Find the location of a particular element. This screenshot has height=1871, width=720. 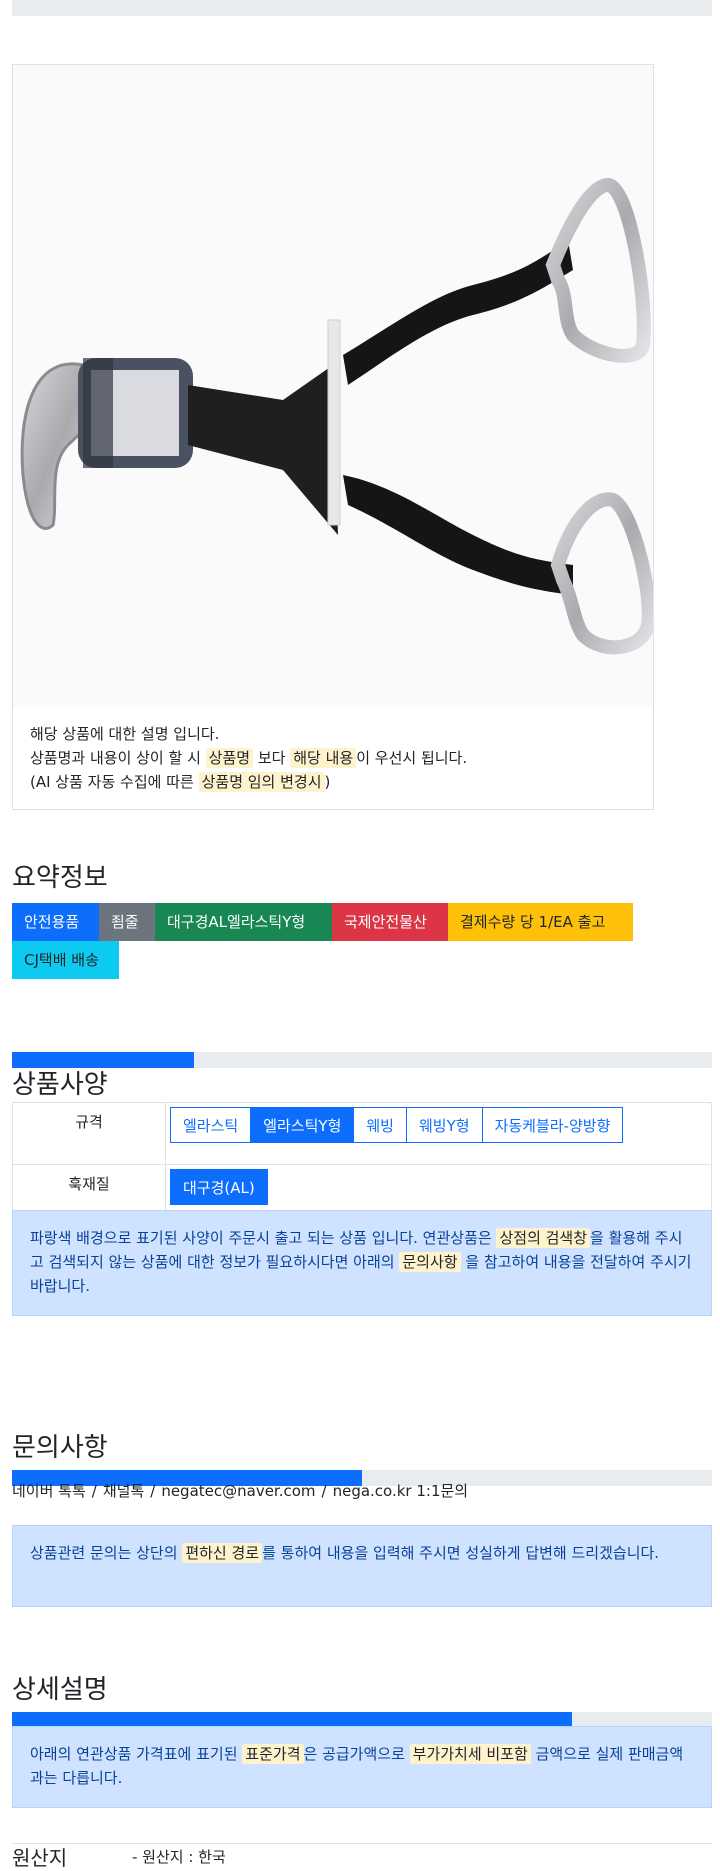

option-kevlar: 자동케블라-양방향 is located at coordinates (552, 1125).